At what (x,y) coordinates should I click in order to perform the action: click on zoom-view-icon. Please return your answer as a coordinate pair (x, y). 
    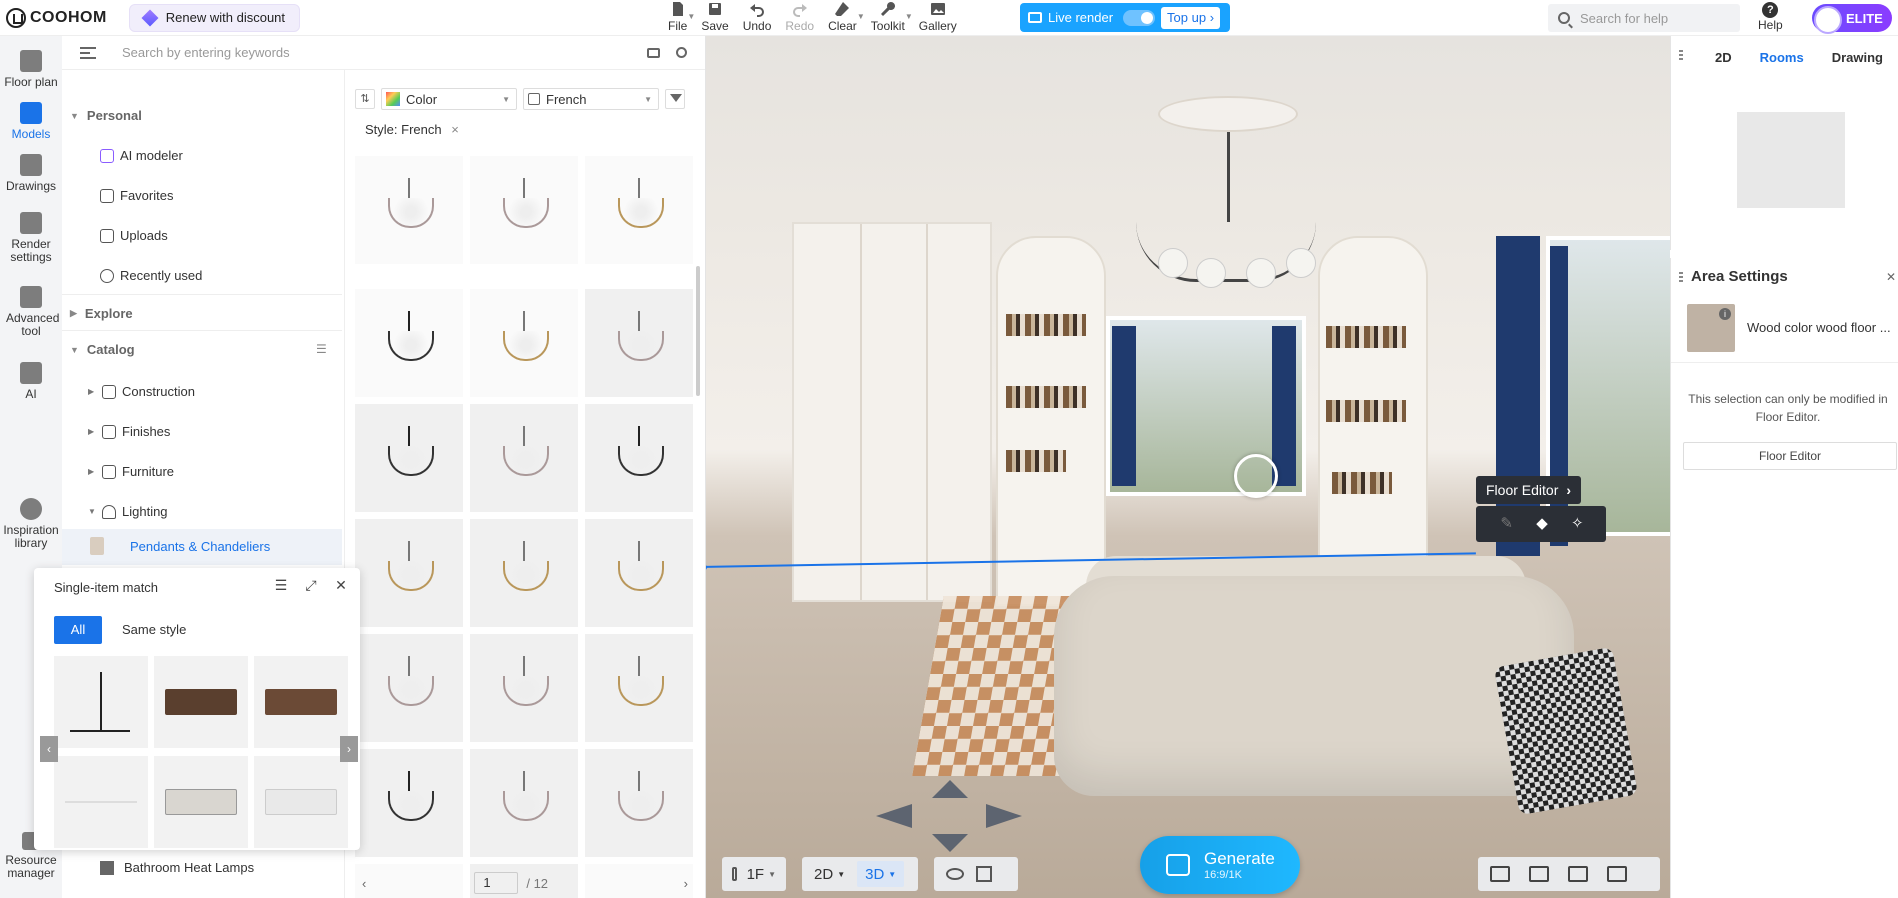
    Looking at the image, I should click on (1617, 874).